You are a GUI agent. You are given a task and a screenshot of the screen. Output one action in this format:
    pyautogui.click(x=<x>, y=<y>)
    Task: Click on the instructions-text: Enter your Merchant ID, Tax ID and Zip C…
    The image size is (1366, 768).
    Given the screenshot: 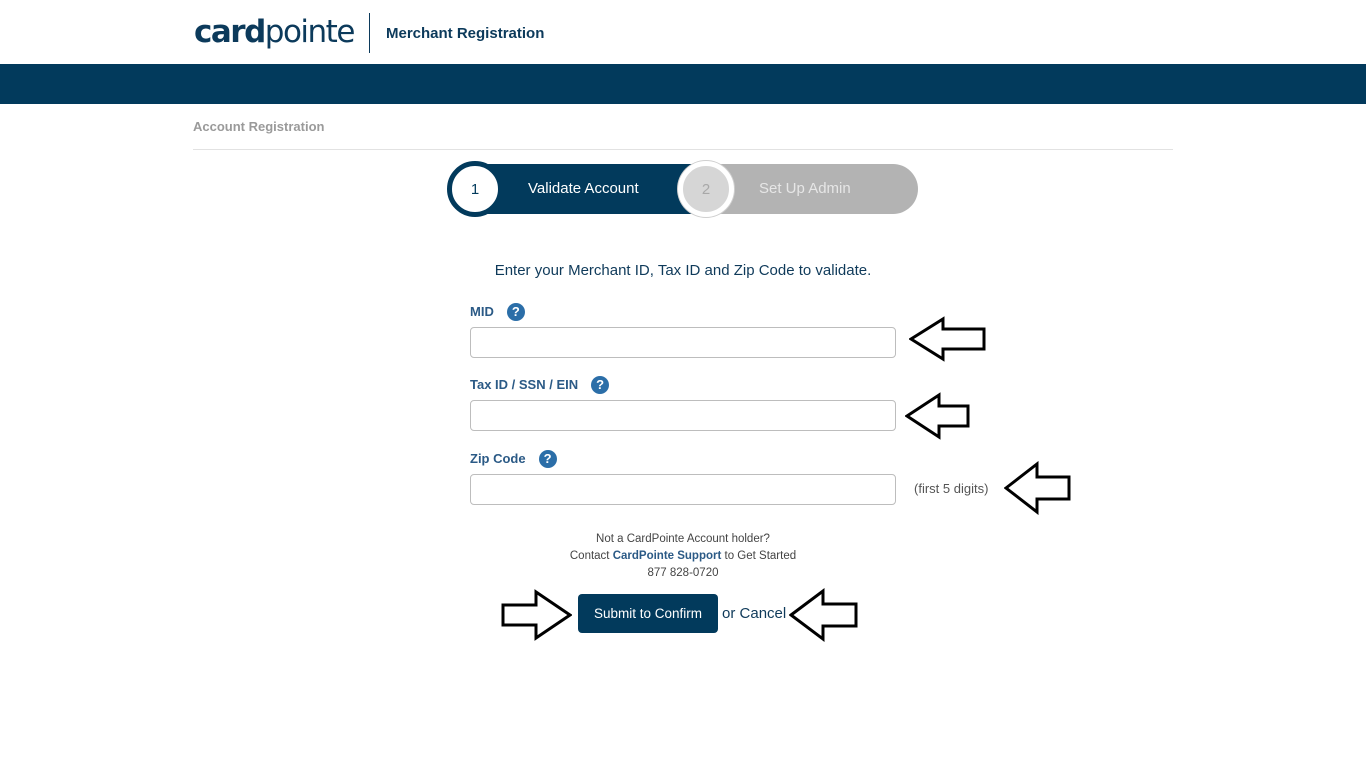 What is the action you would take?
    pyautogui.click(x=683, y=270)
    